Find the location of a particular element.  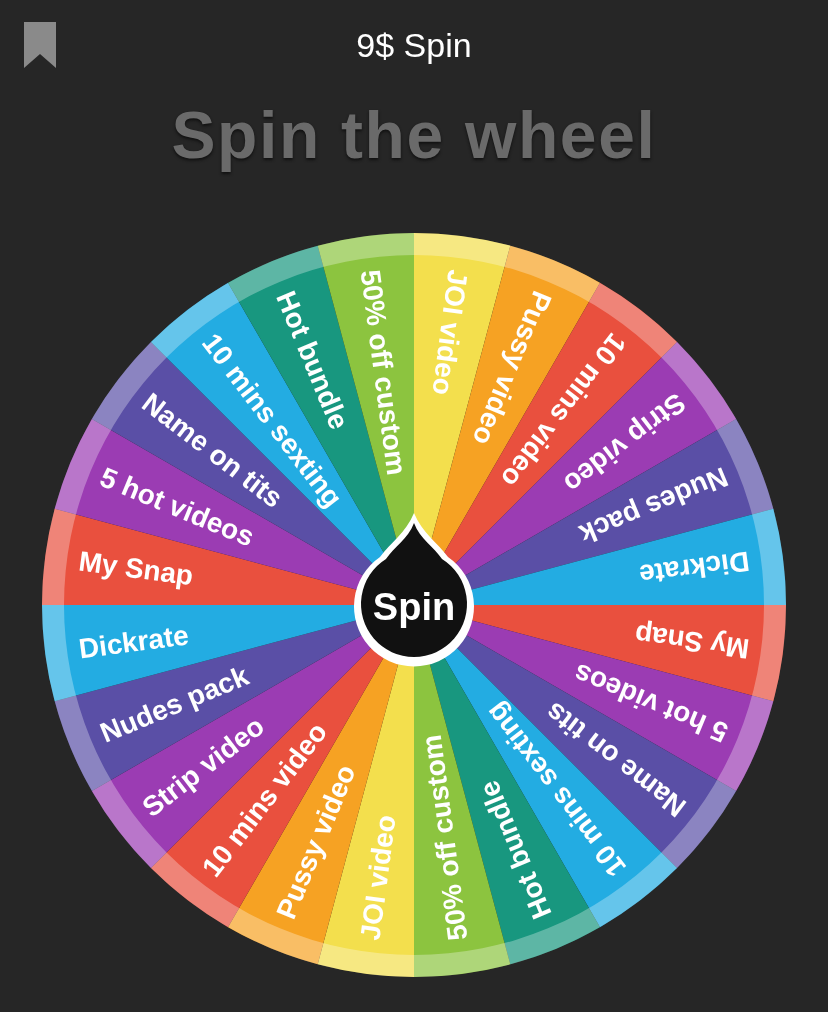

spin-button: Spin is located at coordinates (414, 590).